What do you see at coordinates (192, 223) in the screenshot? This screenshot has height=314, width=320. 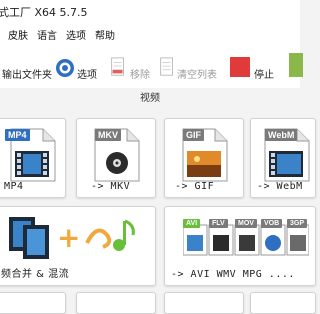 I see `avi-badge: AVI` at bounding box center [192, 223].